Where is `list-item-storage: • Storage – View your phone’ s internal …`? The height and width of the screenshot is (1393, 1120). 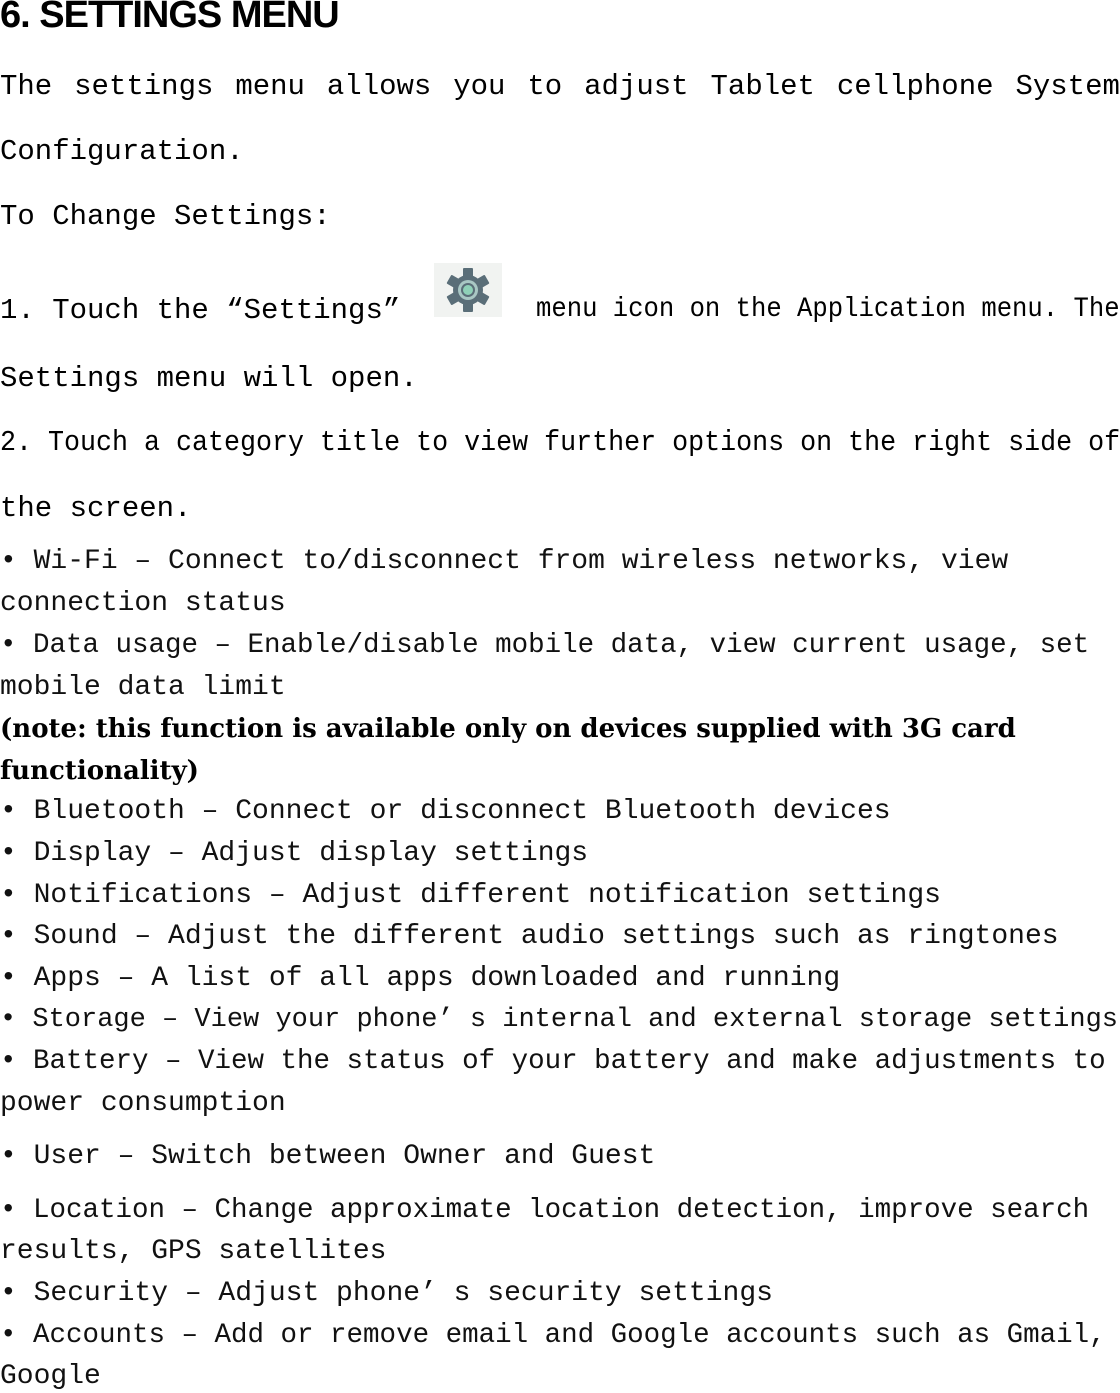 list-item-storage: • Storage – View your phone’ s internal … is located at coordinates (559, 1020).